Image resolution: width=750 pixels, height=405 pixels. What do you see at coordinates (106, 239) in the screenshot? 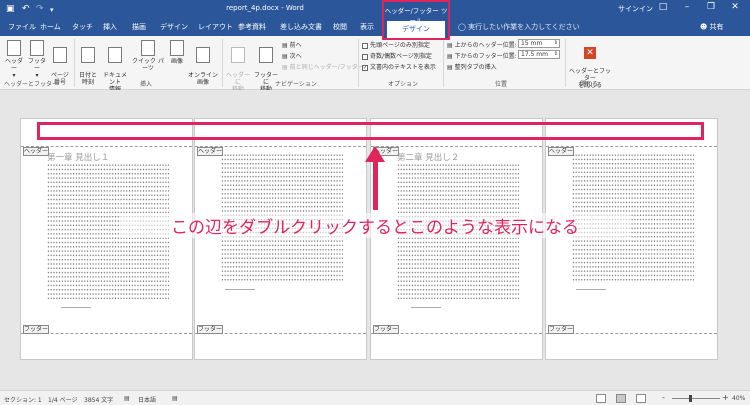
I see `page-1: ヘッダー 第一章 見出し１ フッター` at bounding box center [106, 239].